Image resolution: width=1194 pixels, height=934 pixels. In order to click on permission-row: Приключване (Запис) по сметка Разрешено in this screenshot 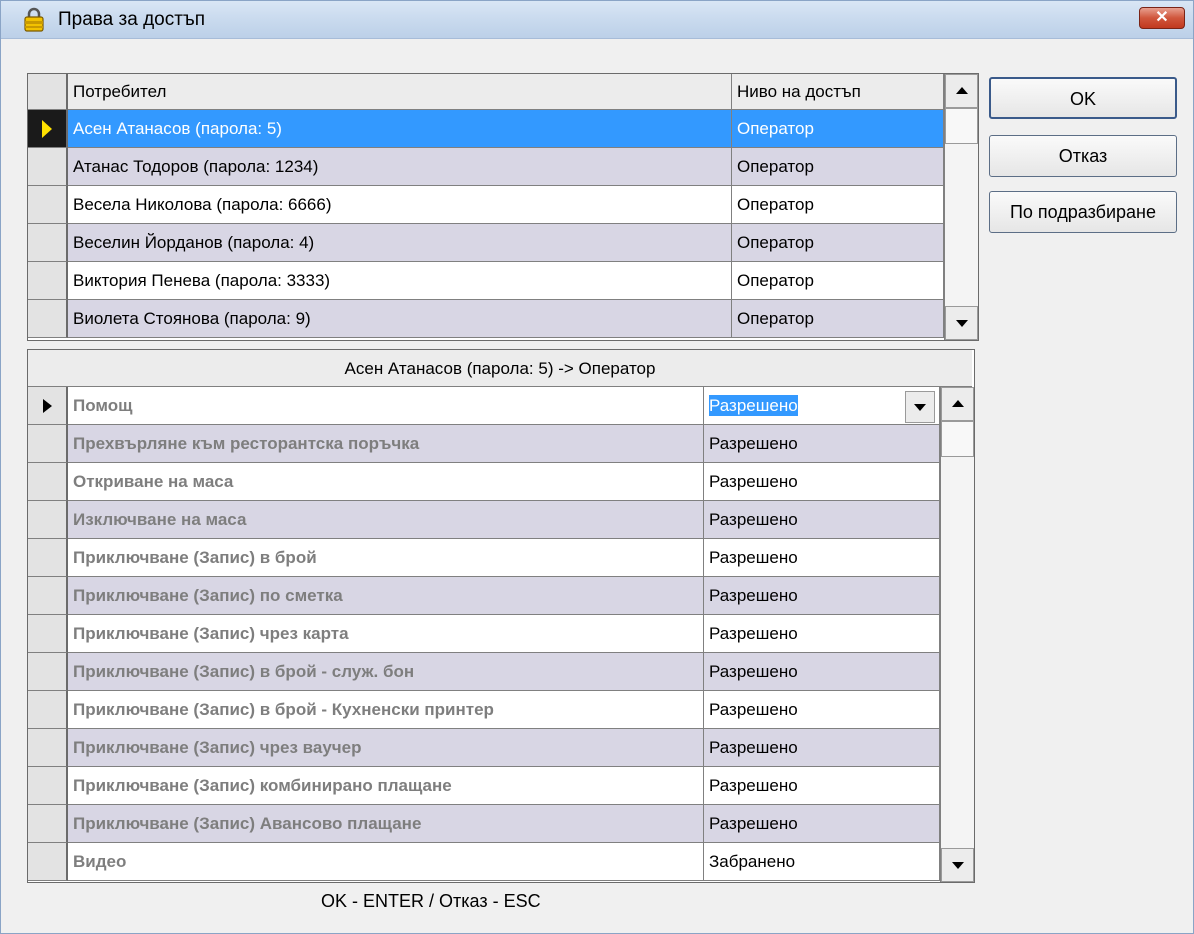, I will do `click(484, 596)`.